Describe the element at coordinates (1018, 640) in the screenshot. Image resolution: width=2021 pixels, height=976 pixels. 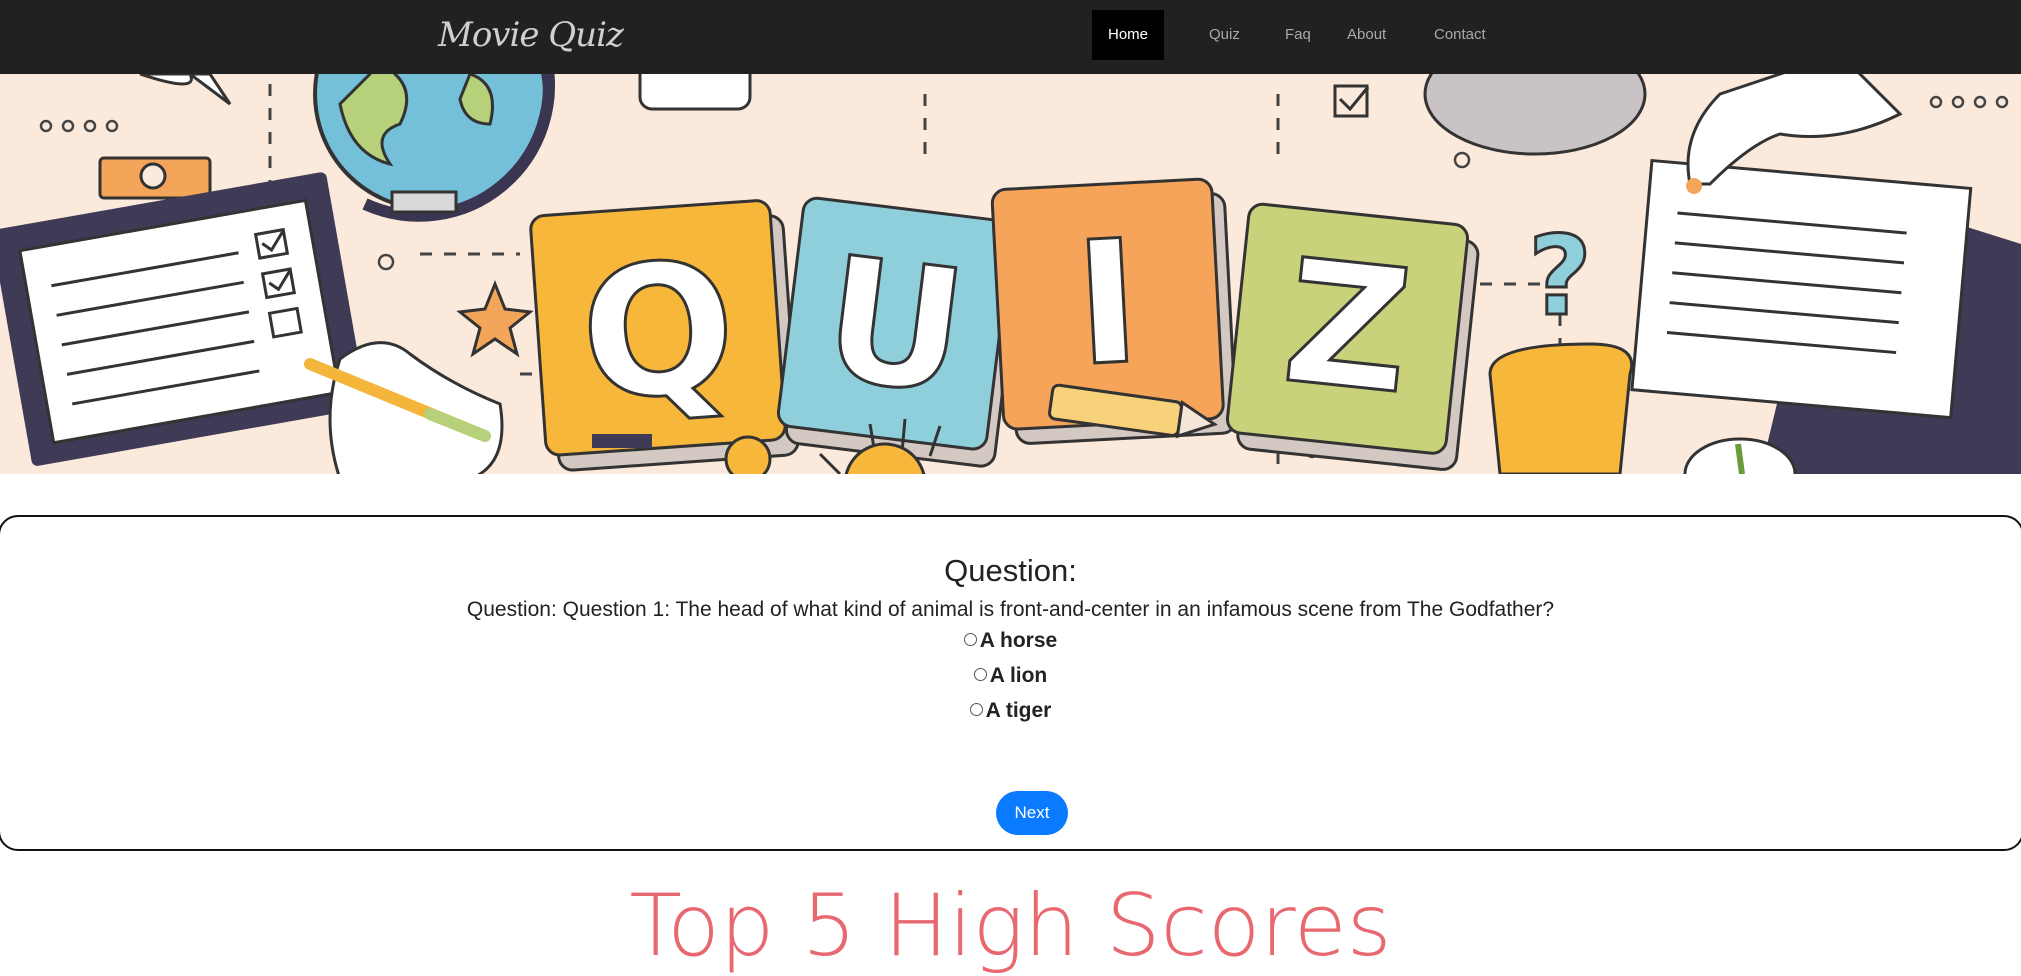
I see `answer-option-label: A horse` at that location.